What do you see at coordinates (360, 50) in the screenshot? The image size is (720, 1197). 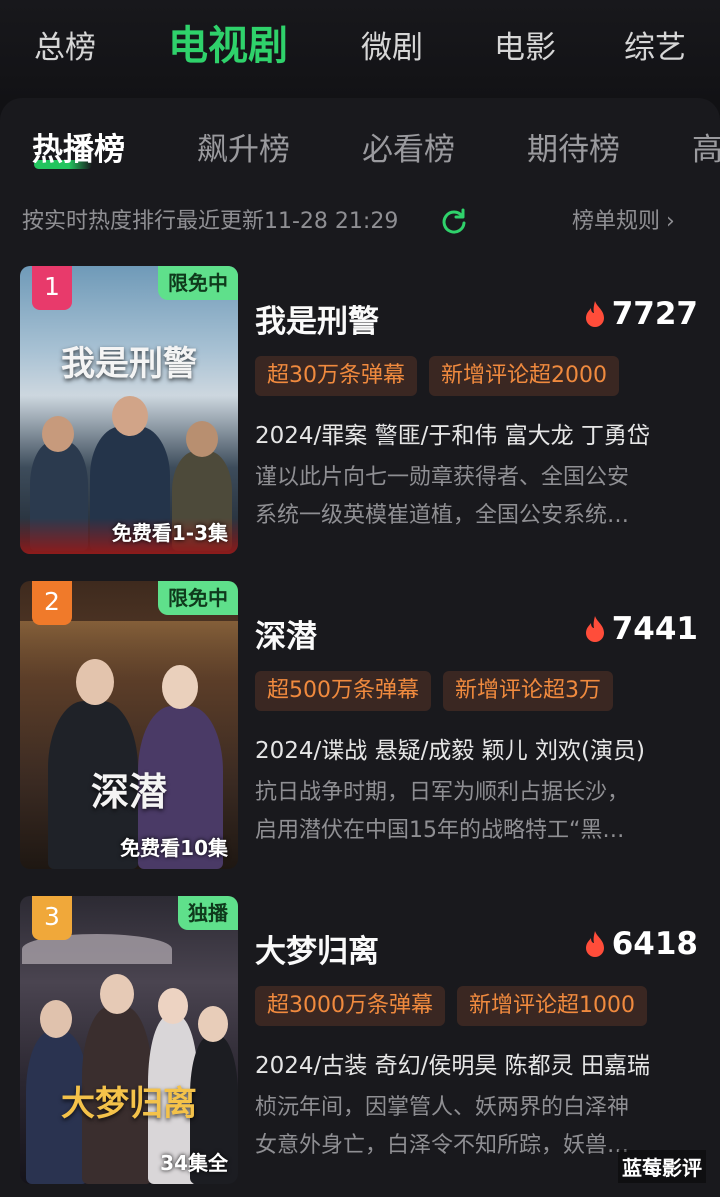 I see `category-bar: 总榜 电视剧 微剧 电影 综艺` at bounding box center [360, 50].